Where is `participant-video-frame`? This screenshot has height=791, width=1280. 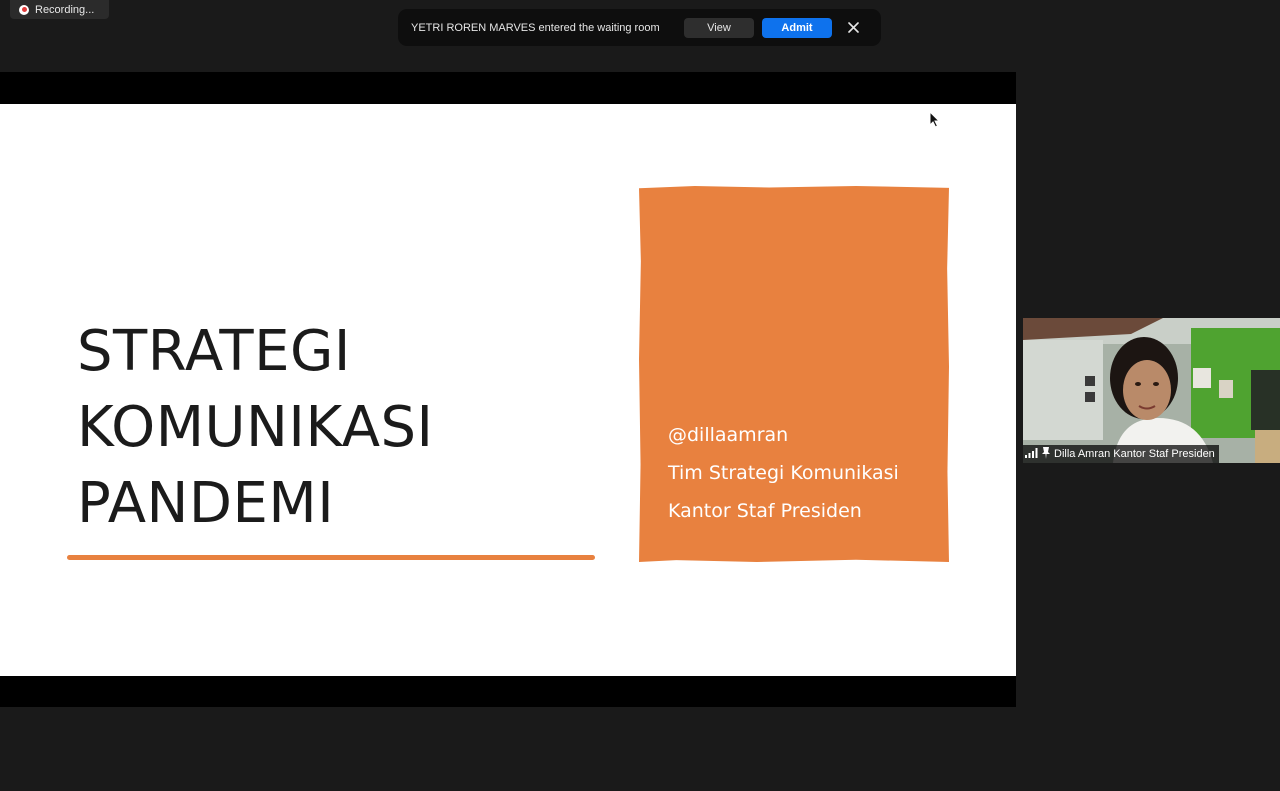 participant-video-frame is located at coordinates (1151, 390).